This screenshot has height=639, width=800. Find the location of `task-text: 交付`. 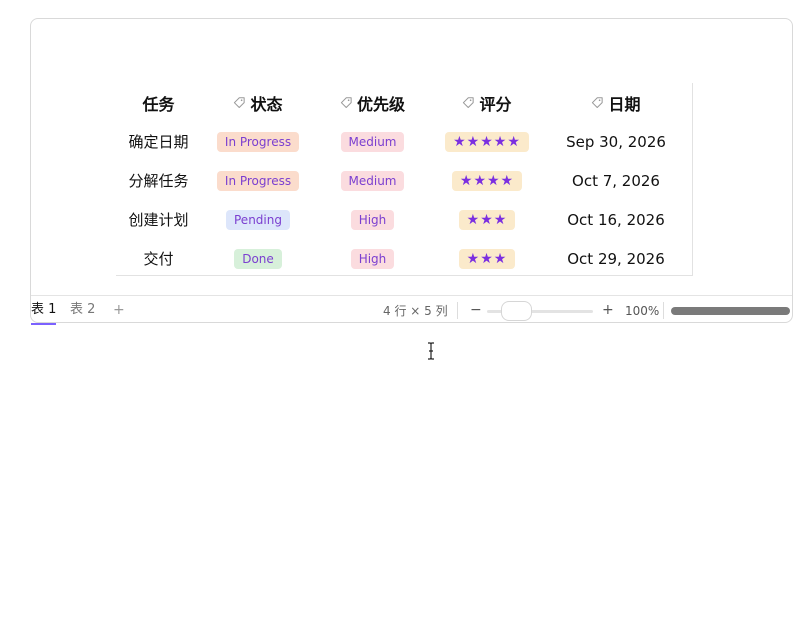

task-text: 交付 is located at coordinates (158, 259).